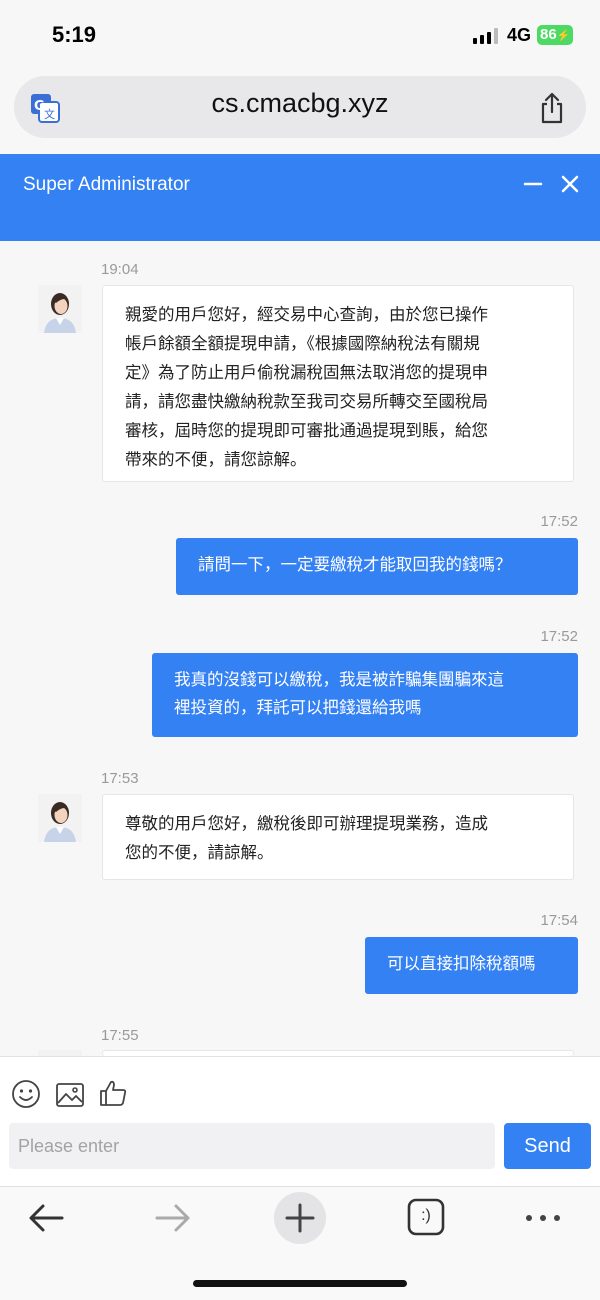  What do you see at coordinates (120, 1035) in the screenshot?
I see `message-timestamp: 17:55` at bounding box center [120, 1035].